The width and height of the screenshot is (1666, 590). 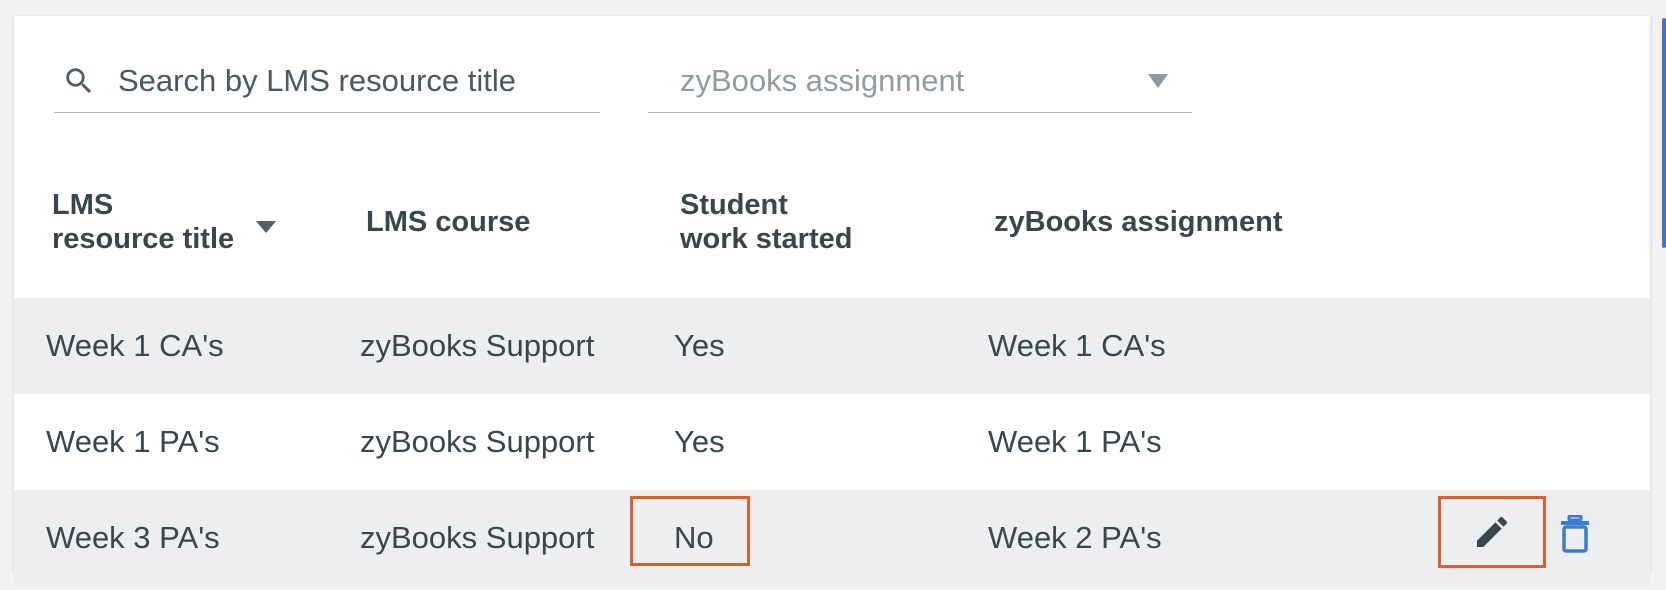 What do you see at coordinates (135, 345) in the screenshot?
I see `cell-resource-title: Week 1 CA's` at bounding box center [135, 345].